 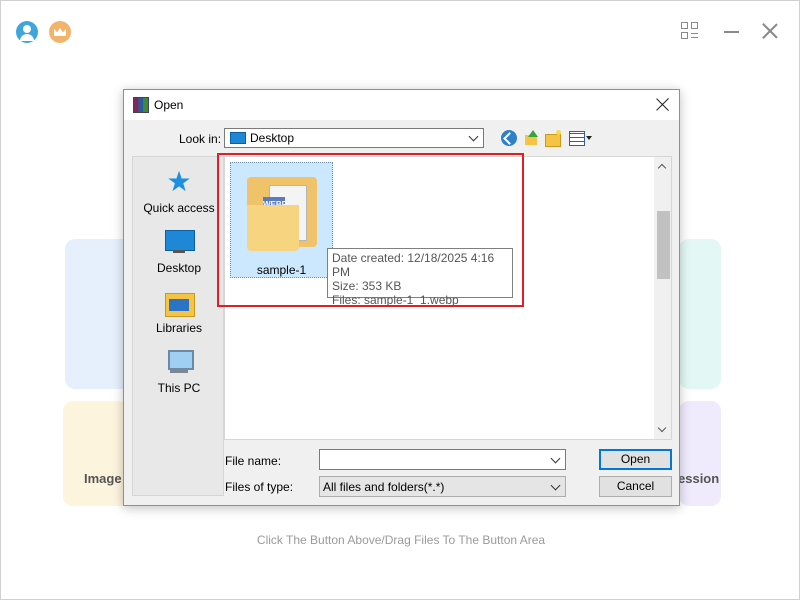 I want to click on view-menu-icon, so click(x=581, y=138).